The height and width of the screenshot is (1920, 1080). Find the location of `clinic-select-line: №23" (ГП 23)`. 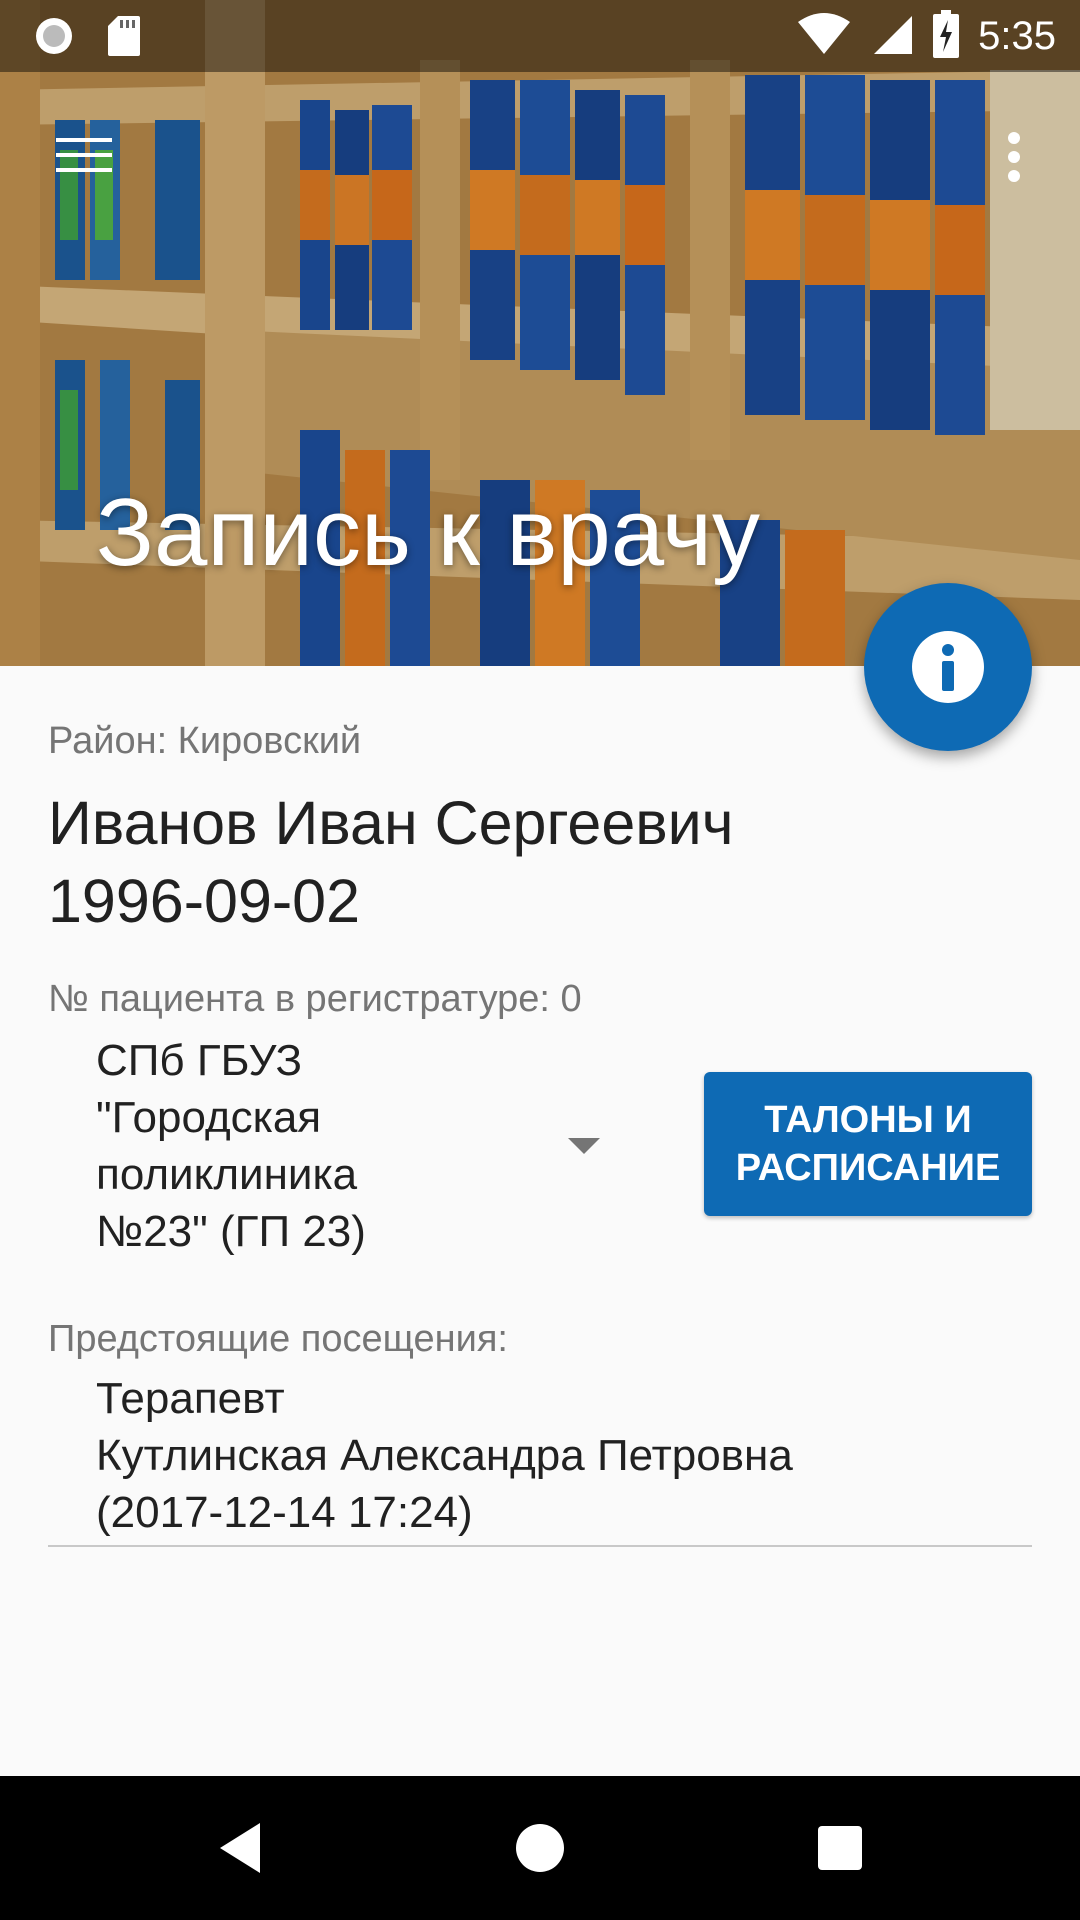

clinic-select-line: №23" (ГП 23) is located at coordinates (231, 1231).